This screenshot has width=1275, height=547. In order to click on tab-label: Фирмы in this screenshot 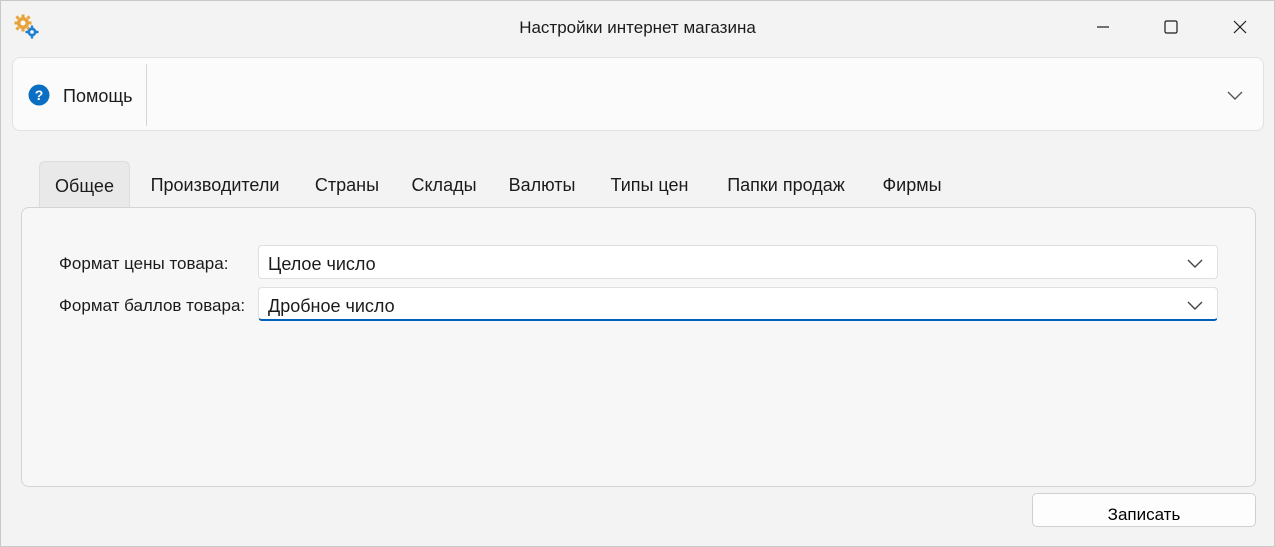, I will do `click(912, 185)`.